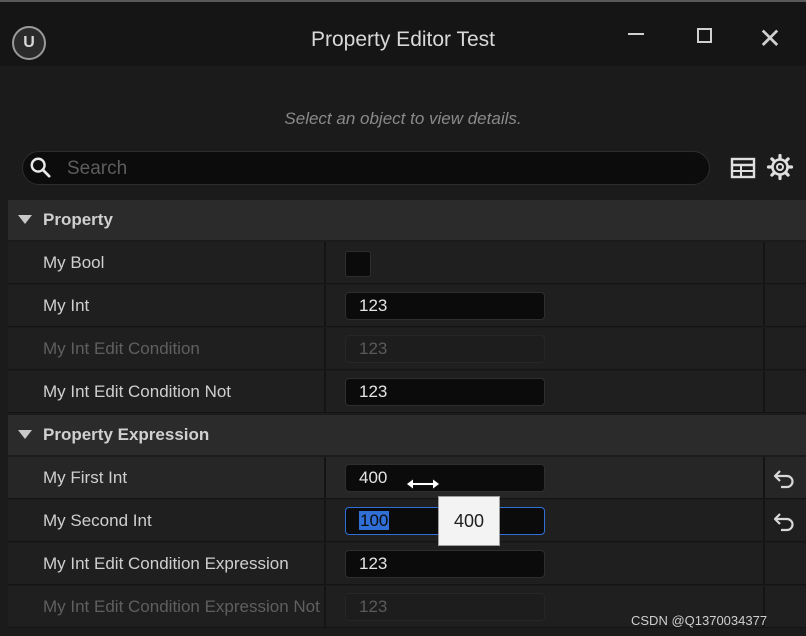 The image size is (806, 636). What do you see at coordinates (374, 520) in the screenshot?
I see `selected-text: 100` at bounding box center [374, 520].